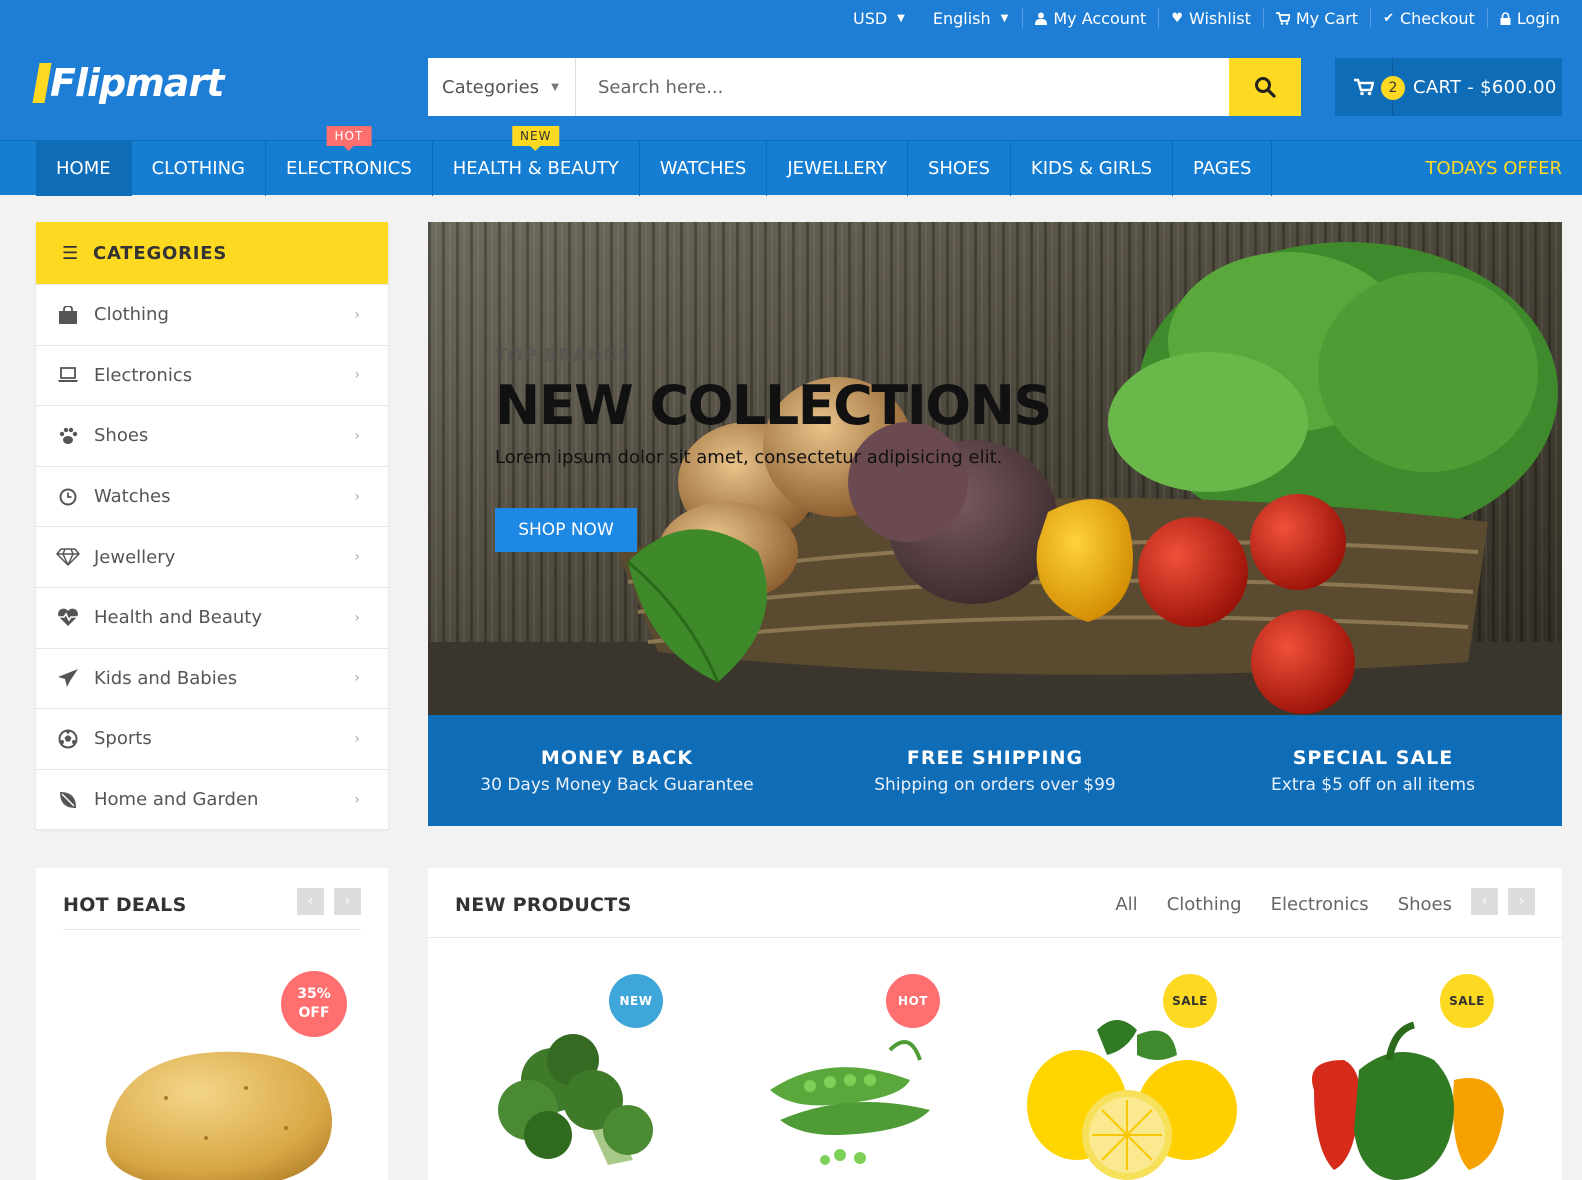 The height and width of the screenshot is (1180, 1582). What do you see at coordinates (1223, 168) in the screenshot?
I see `nav-item-pages: PAGES` at bounding box center [1223, 168].